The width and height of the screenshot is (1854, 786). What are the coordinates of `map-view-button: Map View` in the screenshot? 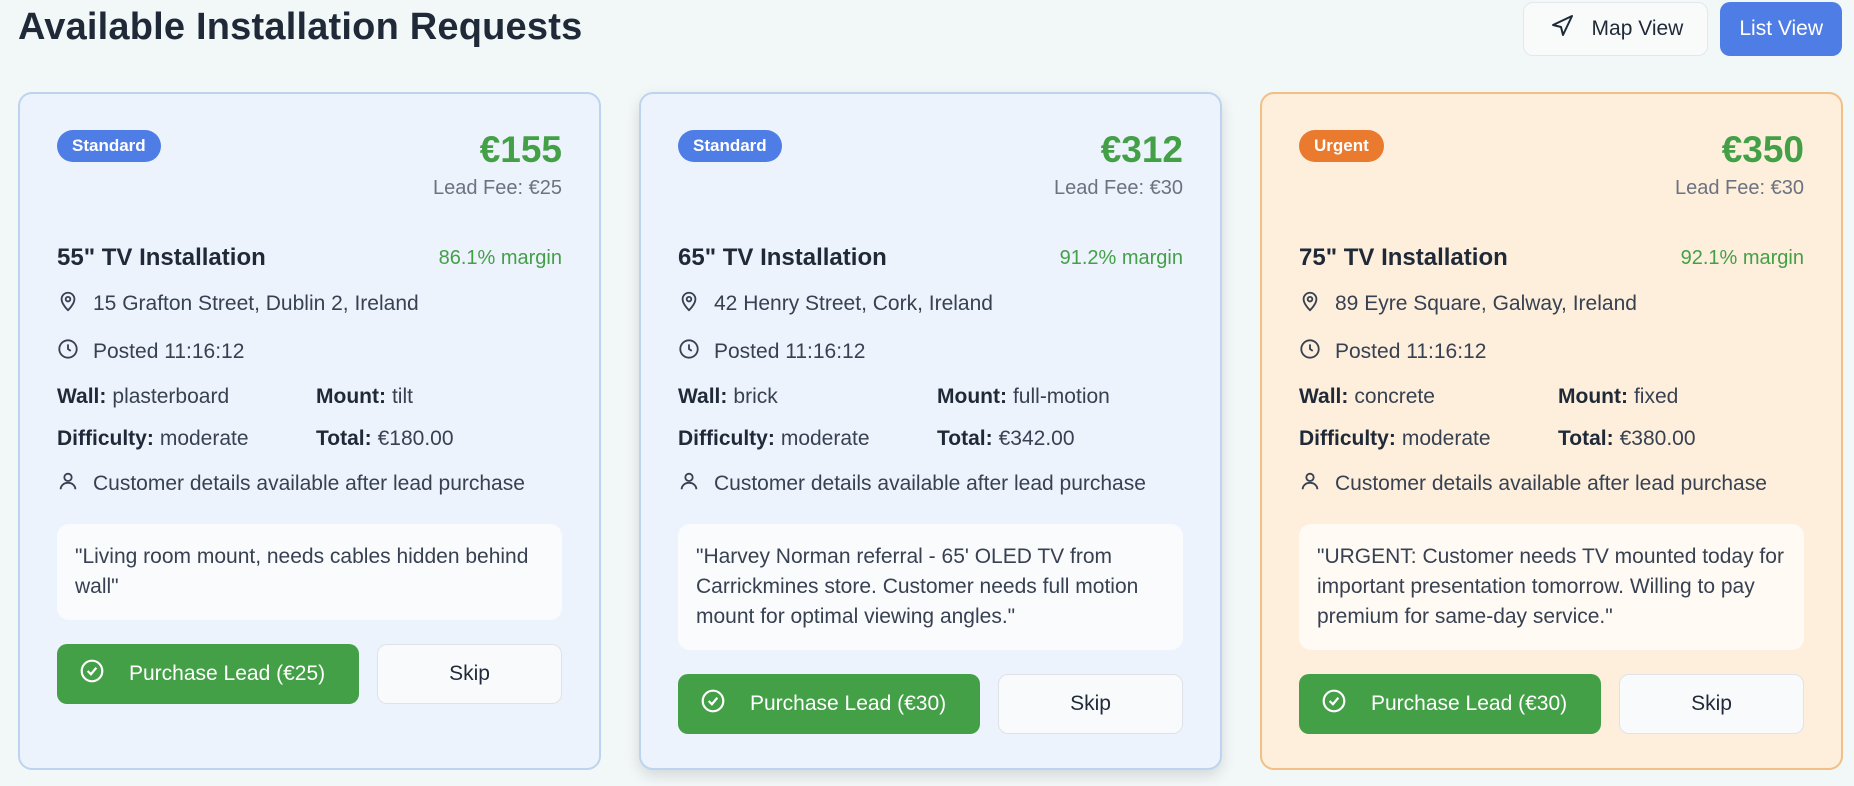 It's located at (1615, 29).